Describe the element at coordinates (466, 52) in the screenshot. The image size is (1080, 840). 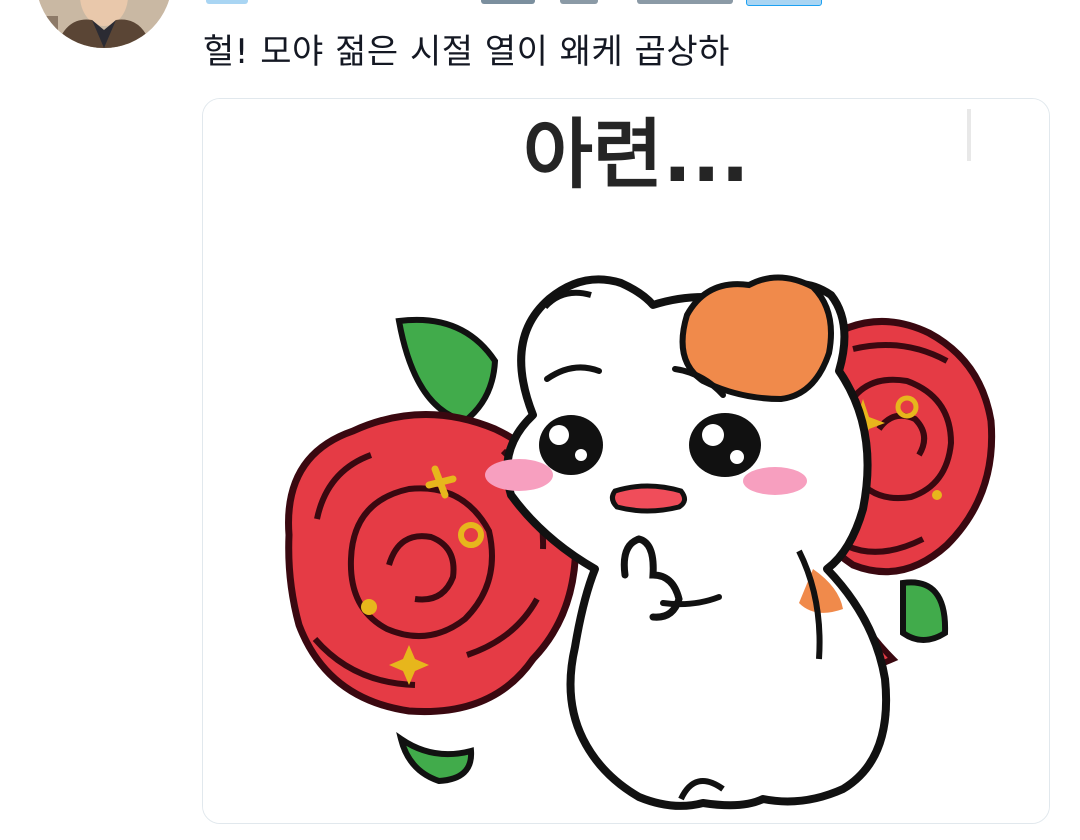
I see `tweet-text: 헐! 모야 젊은 시절 열이 왜케 곱상하` at that location.